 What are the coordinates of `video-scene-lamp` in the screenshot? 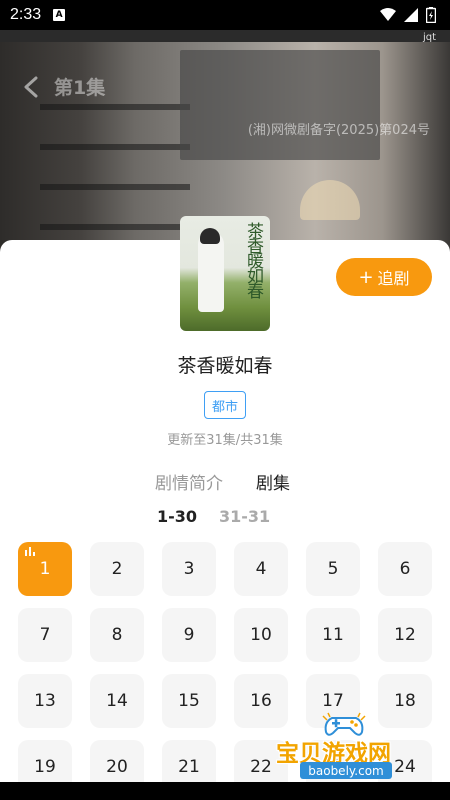 It's located at (330, 200).